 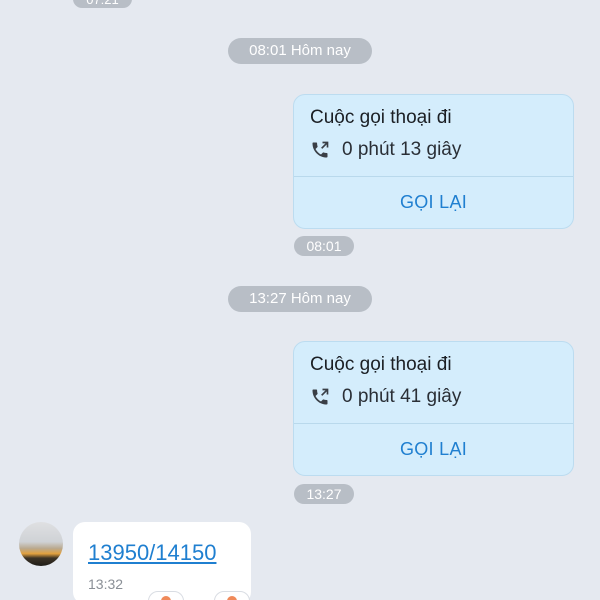 I want to click on outgoing-call-card: Cuộc gọi thoại đi 0 phút 13 giây GỌI LẠI, so click(x=433, y=161).